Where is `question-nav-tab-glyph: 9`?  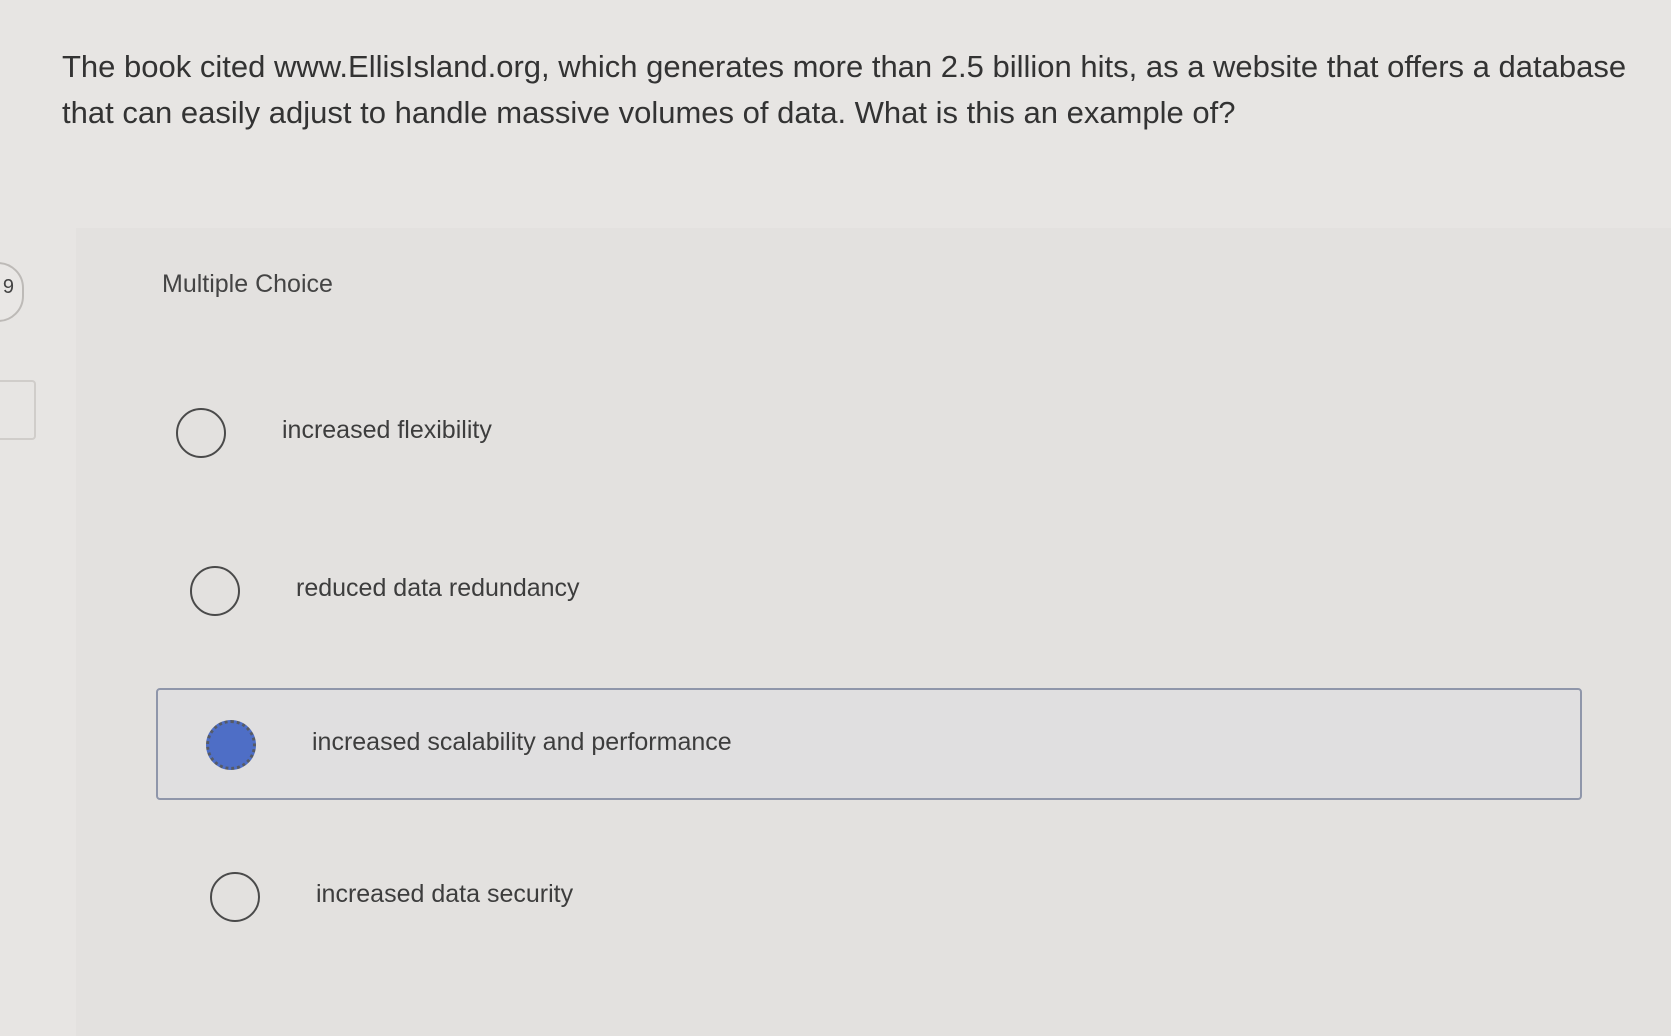 question-nav-tab-glyph: 9 is located at coordinates (8, 287).